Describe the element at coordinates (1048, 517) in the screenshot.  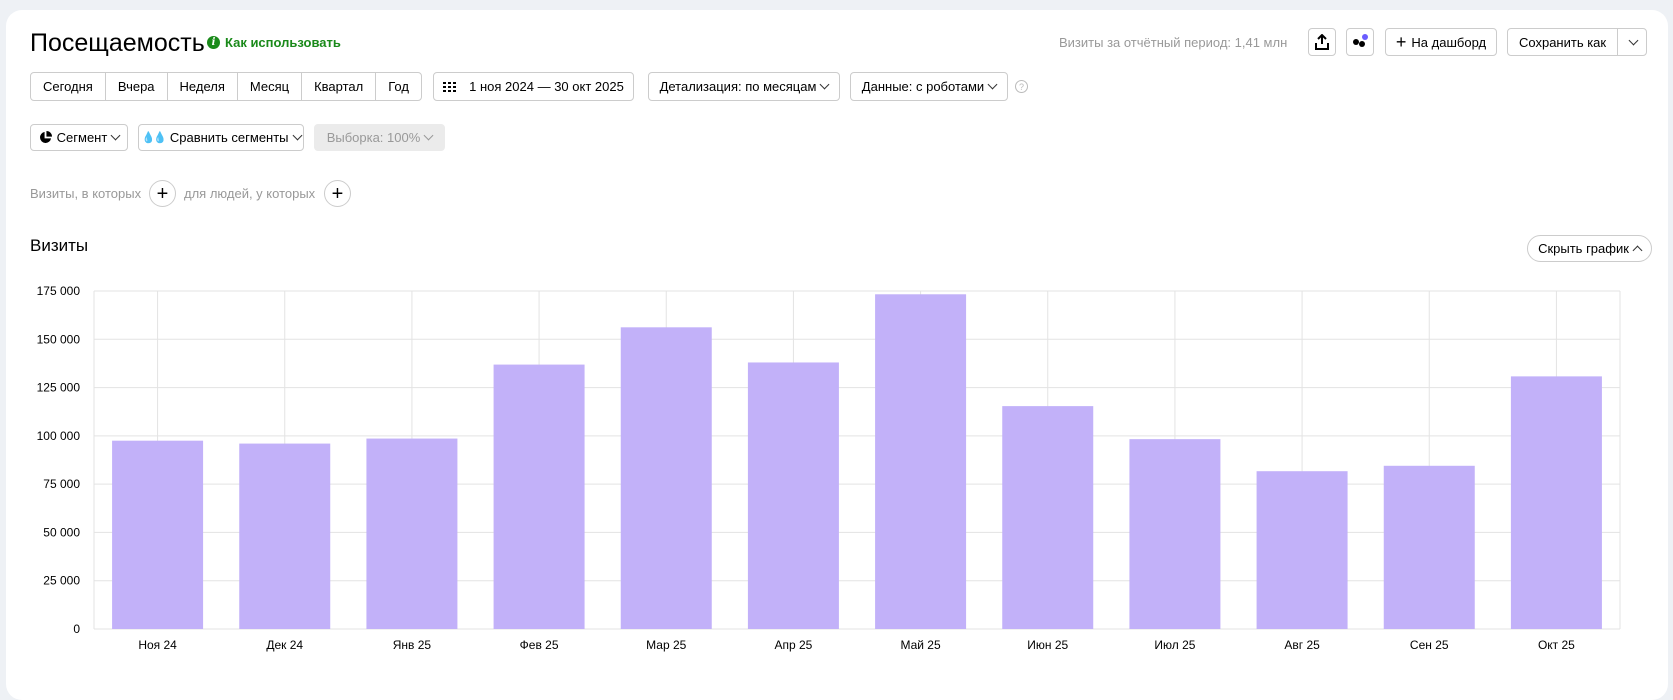
I see `bar-июн-25` at that location.